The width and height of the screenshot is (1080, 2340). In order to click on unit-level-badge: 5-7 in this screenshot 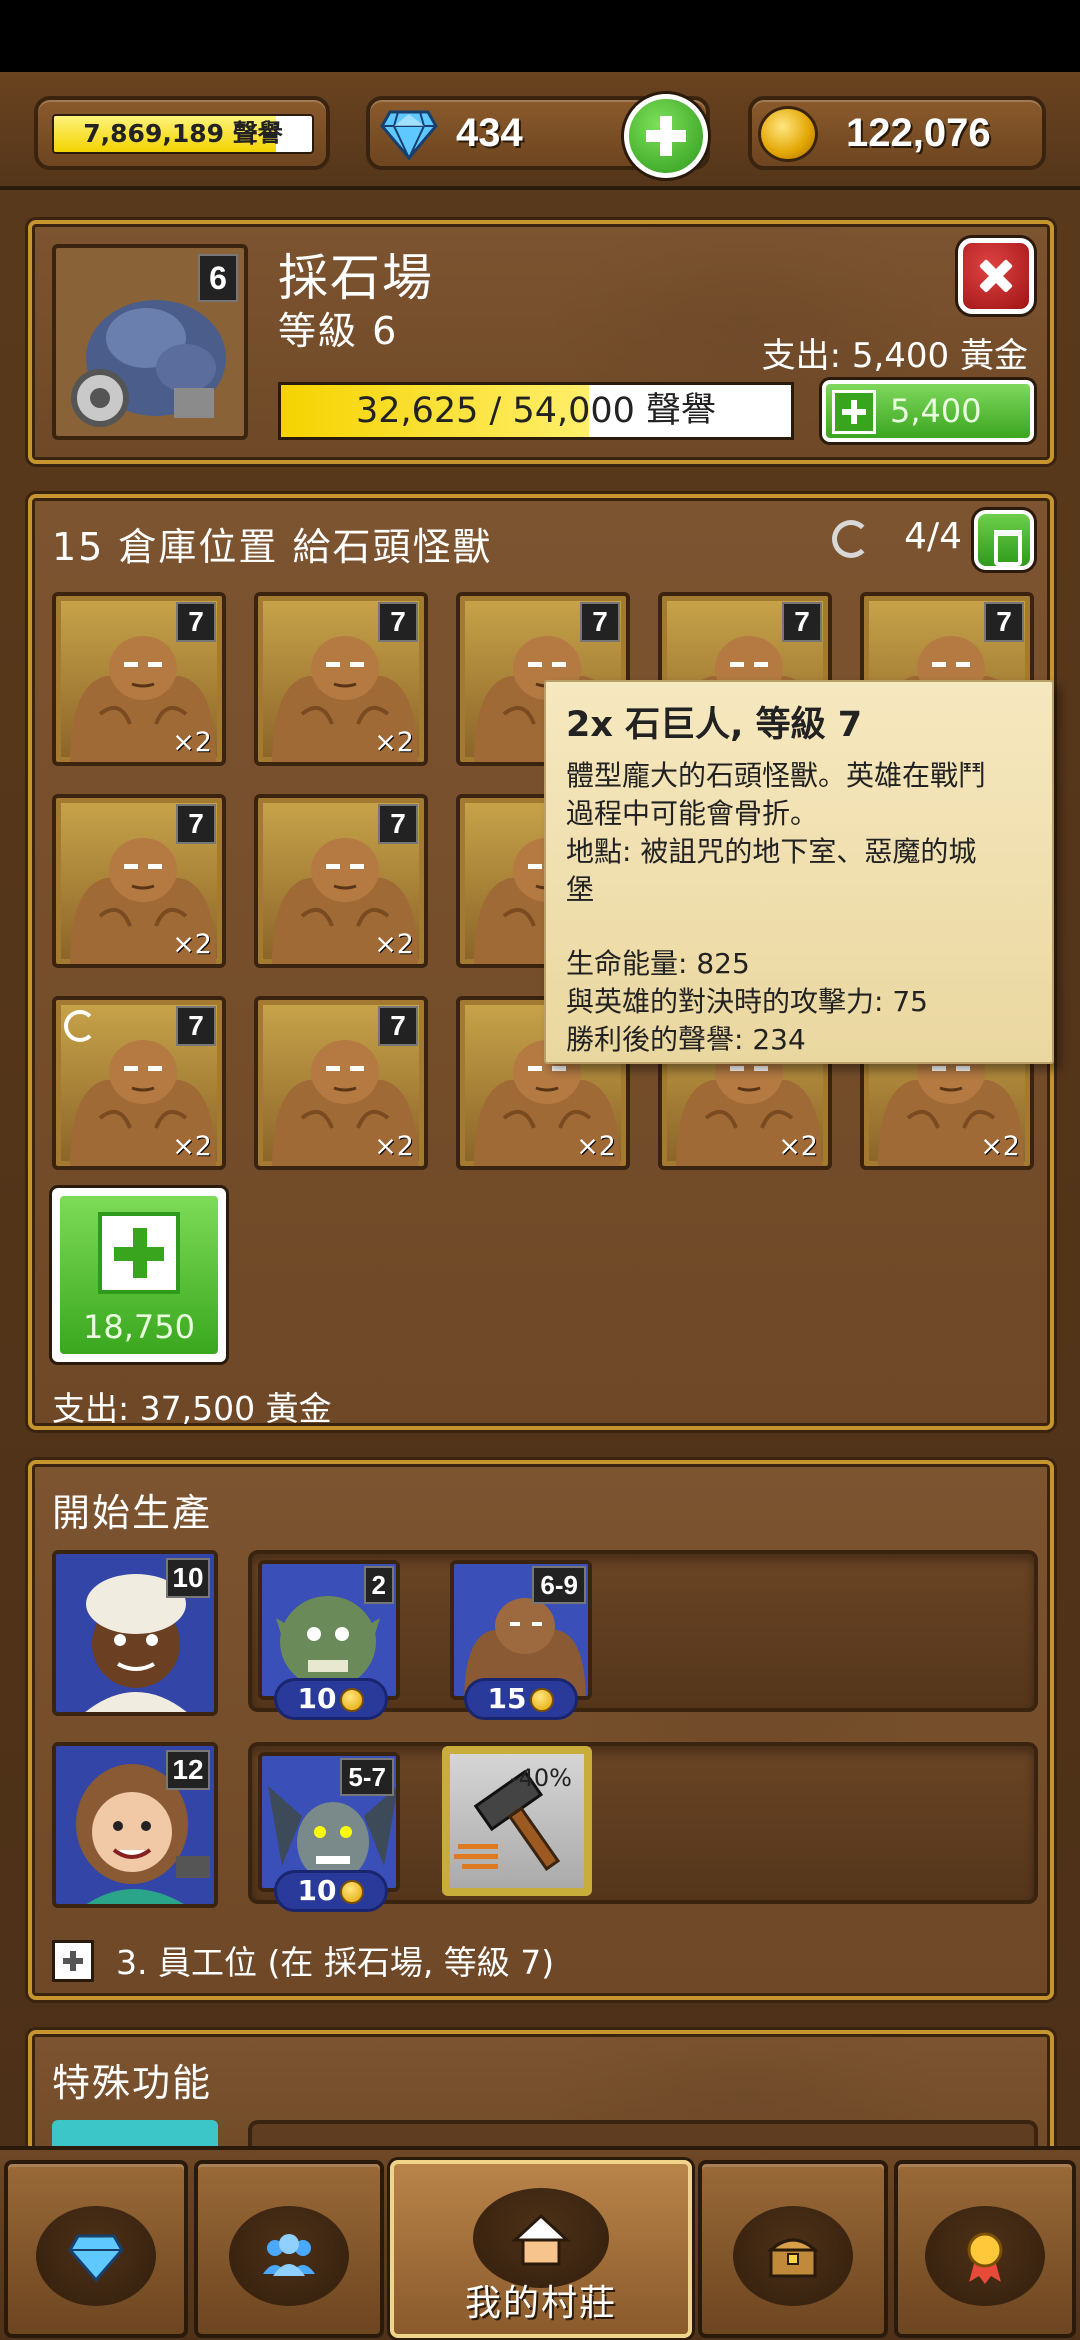, I will do `click(367, 1777)`.